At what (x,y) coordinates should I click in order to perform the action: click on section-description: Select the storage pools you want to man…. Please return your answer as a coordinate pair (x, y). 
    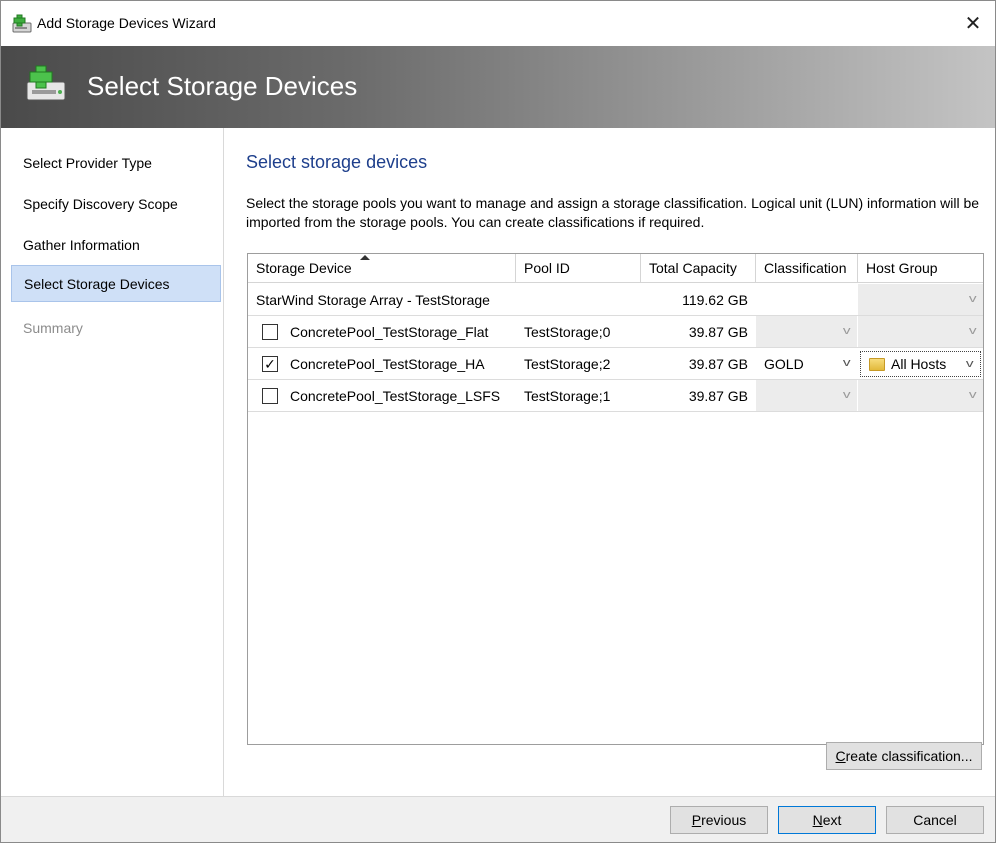
    Looking at the image, I should click on (613, 212).